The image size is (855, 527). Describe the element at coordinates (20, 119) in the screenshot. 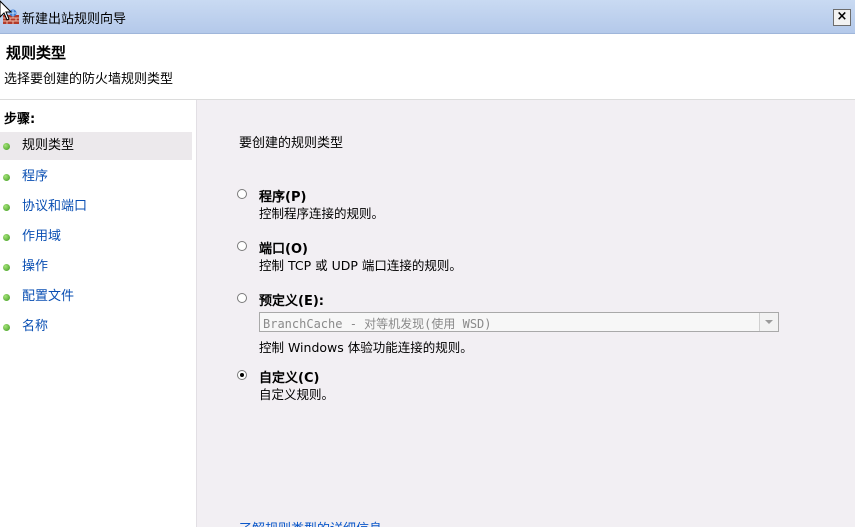

I see `steps-label: 步骤:` at that location.